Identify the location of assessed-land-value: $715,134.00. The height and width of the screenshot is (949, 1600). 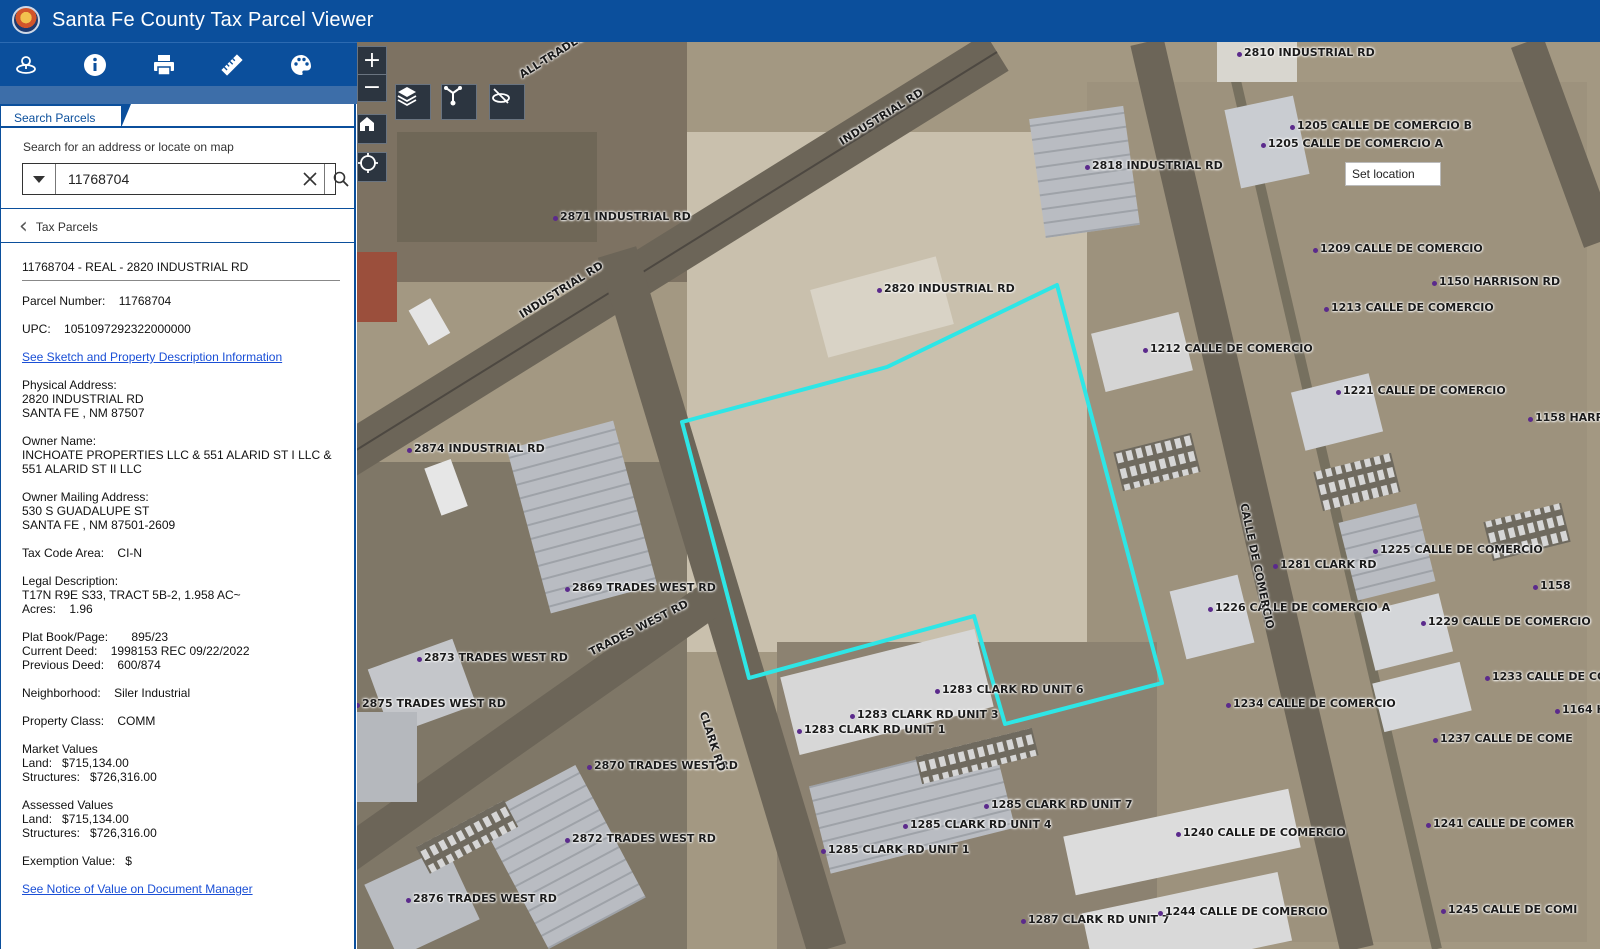
(95, 819).